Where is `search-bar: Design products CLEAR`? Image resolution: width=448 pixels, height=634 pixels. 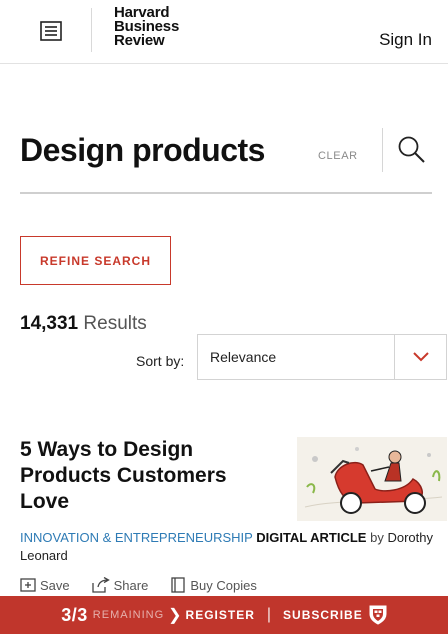
search-bar: Design products CLEAR is located at coordinates (226, 156).